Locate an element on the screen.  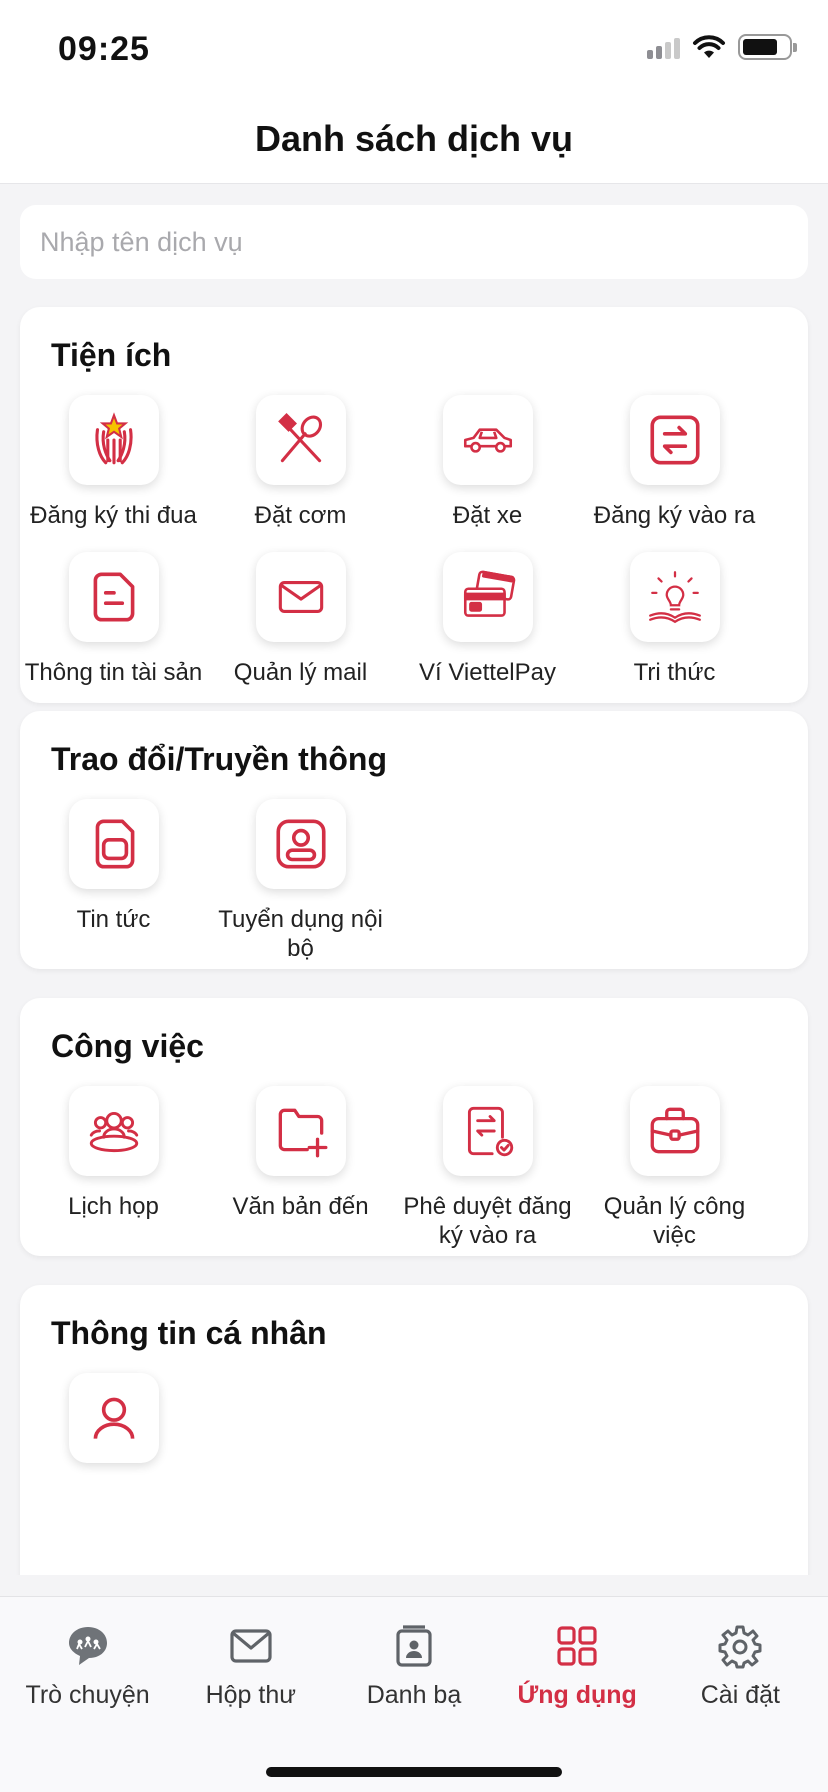
folder-add-icon is located at coordinates (300, 1131).